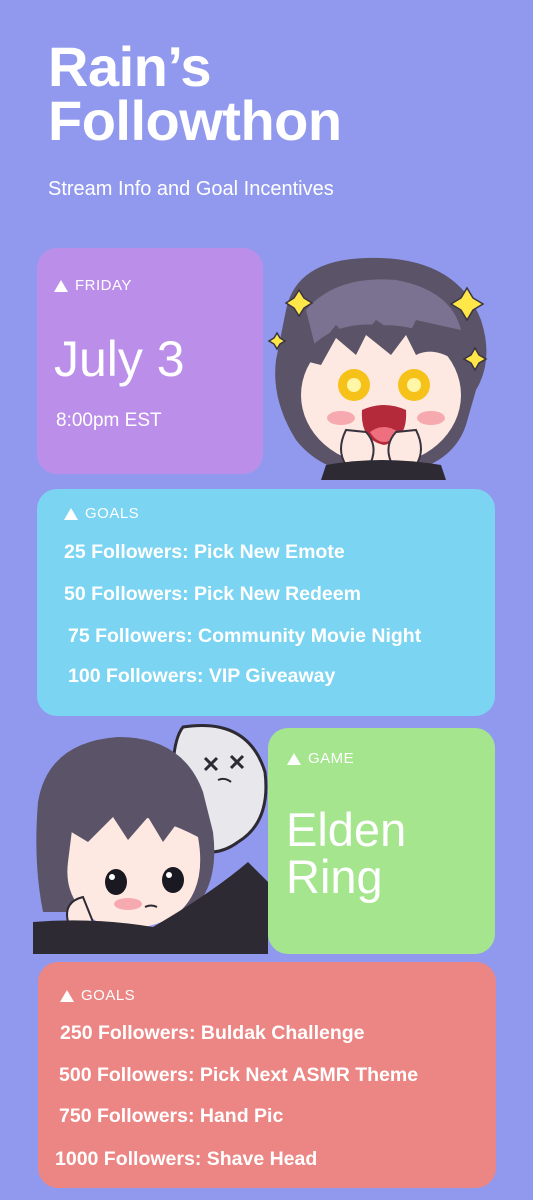  Describe the element at coordinates (204, 552) in the screenshot. I see `goal-item: 25 Followers: Pick New Emote` at that location.